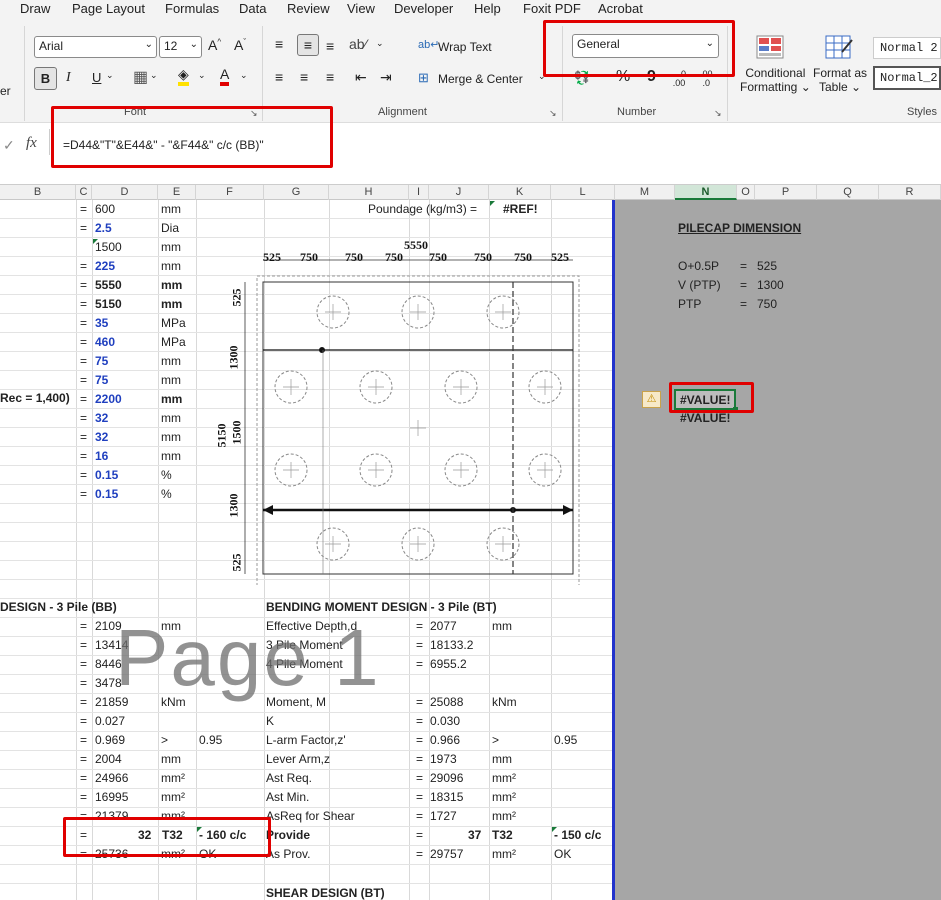  Describe the element at coordinates (111, 778) in the screenshot. I see `bb-row-val: 24966` at that location.